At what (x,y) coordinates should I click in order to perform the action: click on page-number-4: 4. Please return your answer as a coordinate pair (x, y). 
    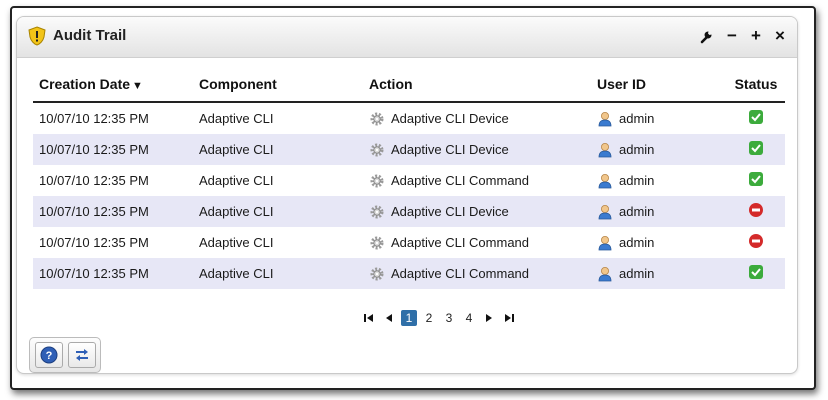
    Looking at the image, I should click on (469, 318).